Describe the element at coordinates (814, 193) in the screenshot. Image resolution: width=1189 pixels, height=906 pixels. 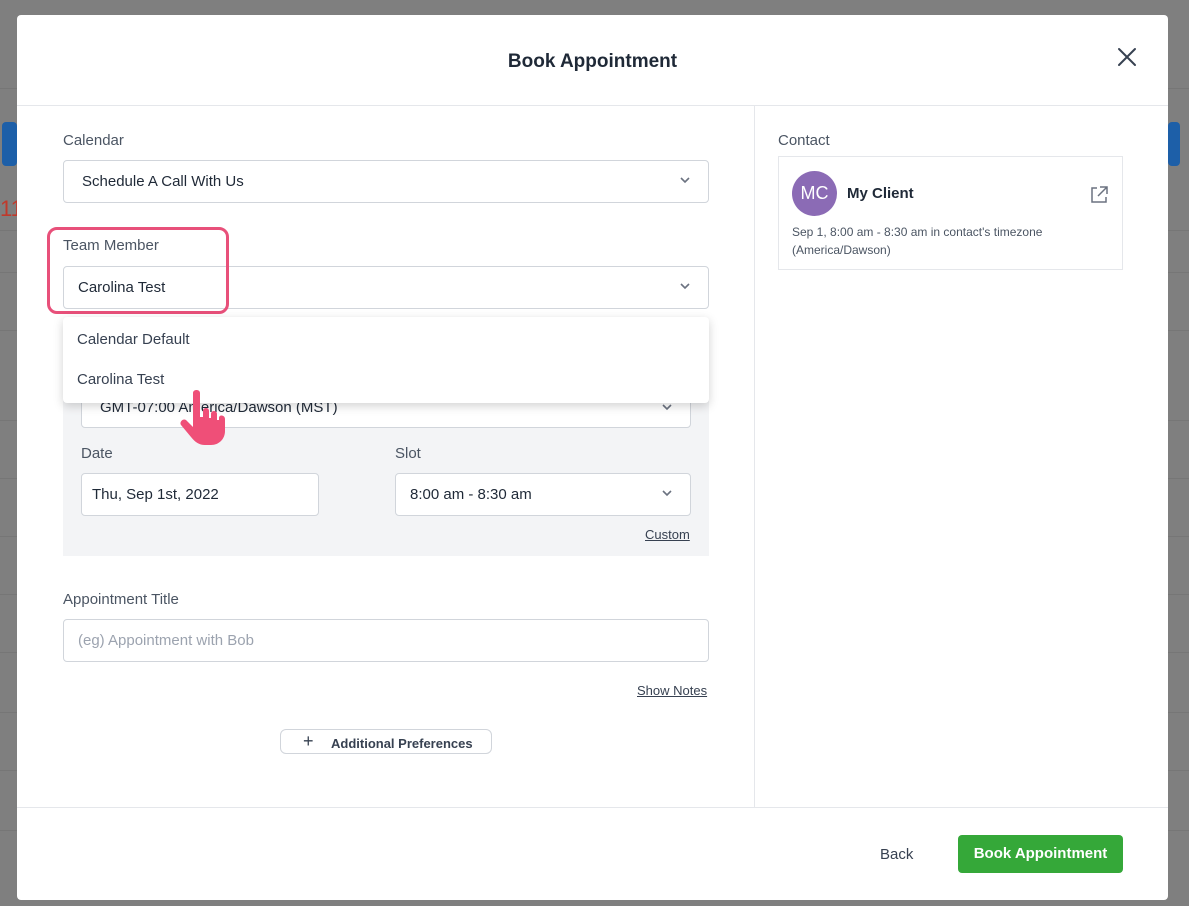
I see `avatar: MC` at that location.